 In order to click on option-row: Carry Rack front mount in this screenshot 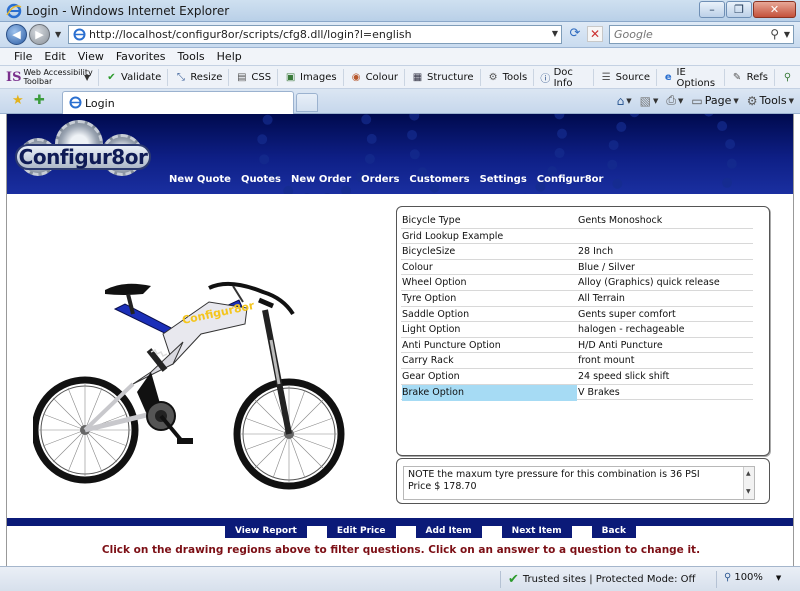, I will do `click(577, 361)`.